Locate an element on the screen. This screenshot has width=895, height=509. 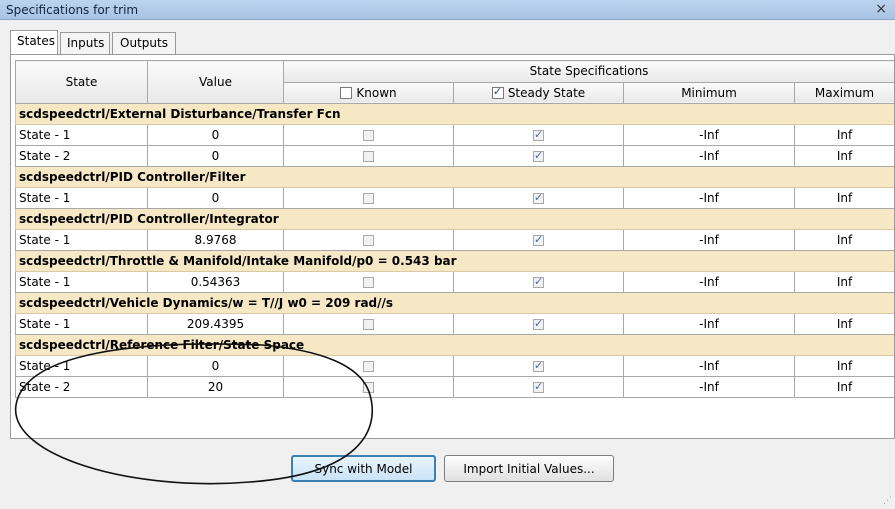
steady-state-header-checkbox is located at coordinates (497, 92).